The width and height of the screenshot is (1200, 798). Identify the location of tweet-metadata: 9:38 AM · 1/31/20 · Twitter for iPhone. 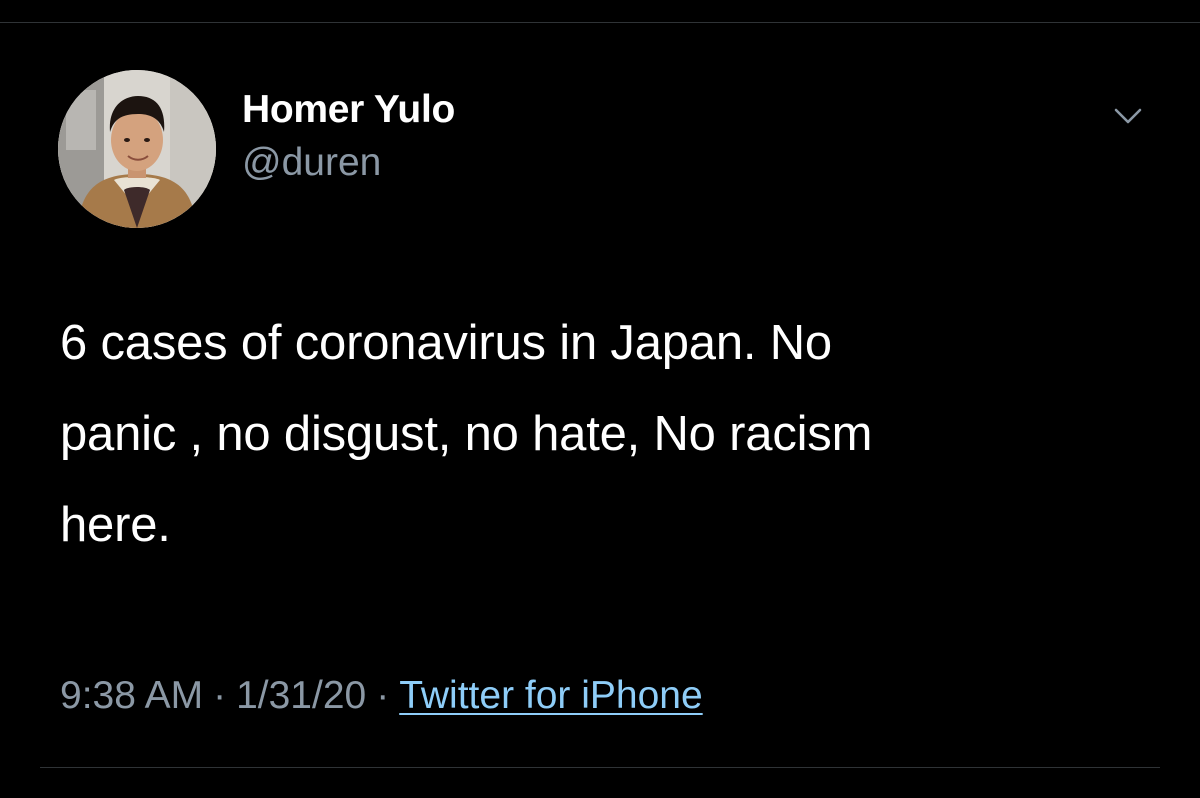
(381, 696).